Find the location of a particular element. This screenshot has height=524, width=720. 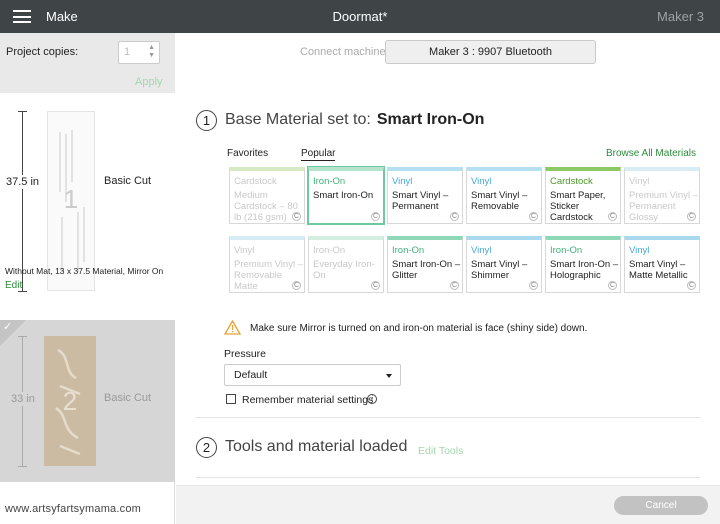

material-name: Smart Vinyl – Shimmer is located at coordinates (499, 270).